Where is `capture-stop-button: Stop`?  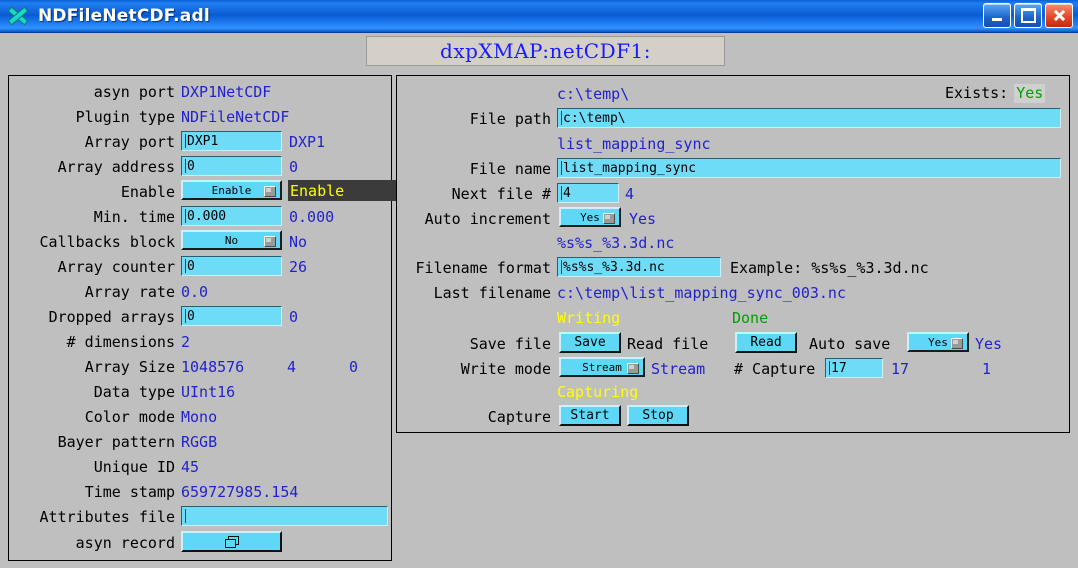 capture-stop-button: Stop is located at coordinates (658, 415).